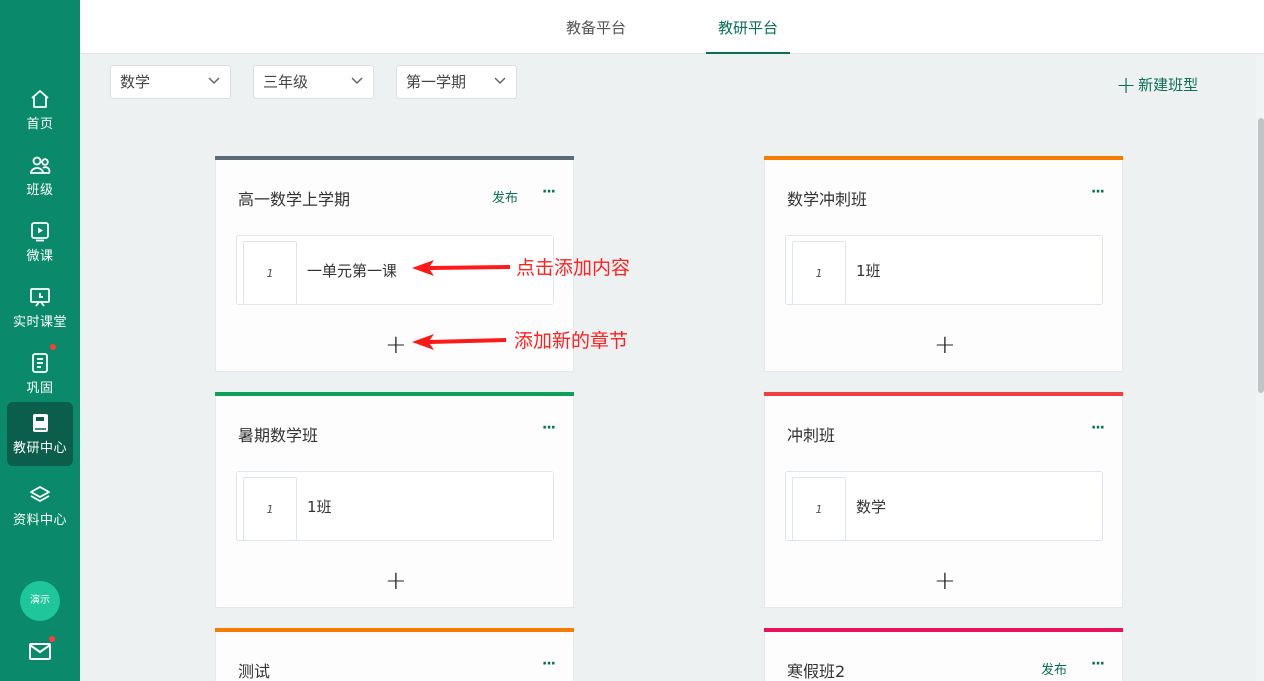  I want to click on sidebar-item-home: 首页, so click(40, 109).